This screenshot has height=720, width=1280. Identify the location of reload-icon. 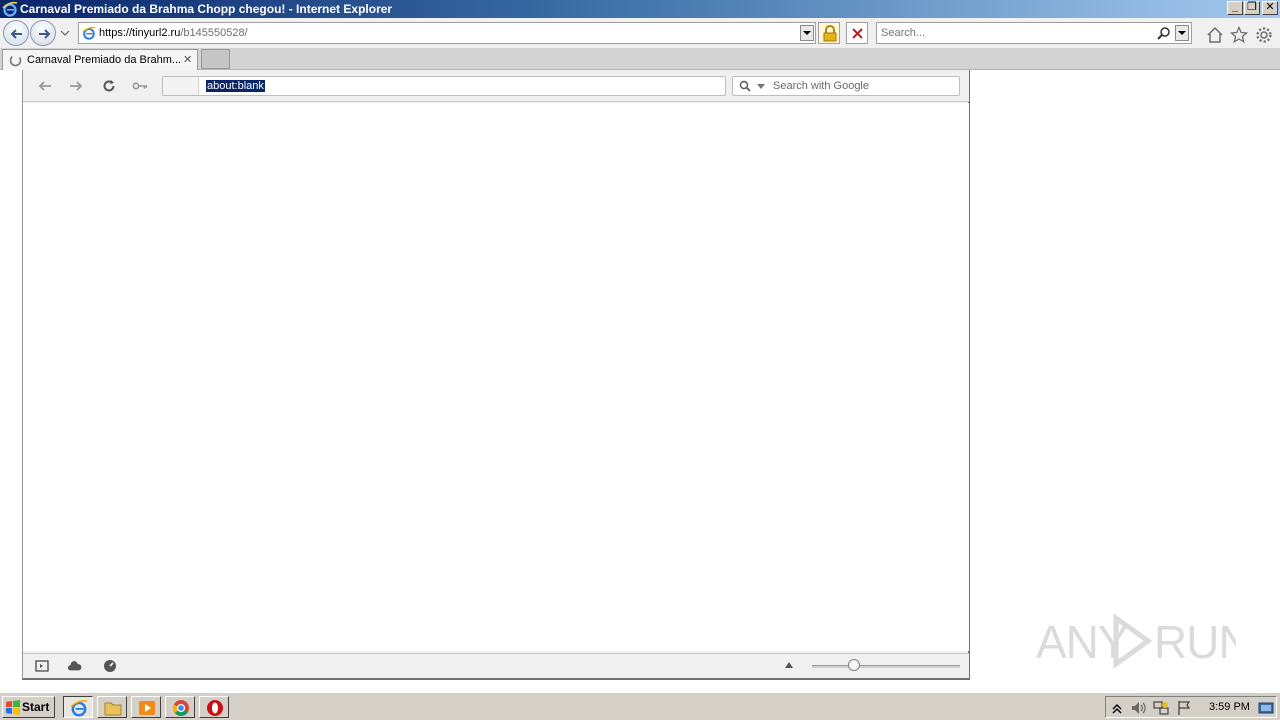
(109, 86).